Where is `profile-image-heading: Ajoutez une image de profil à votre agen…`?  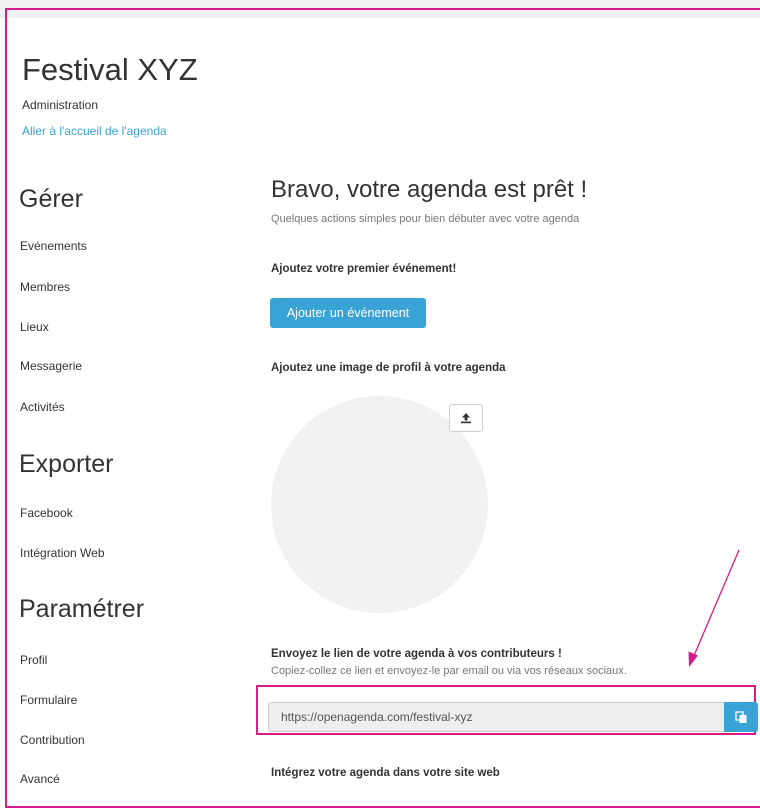 profile-image-heading: Ajoutez une image de profil à votre agen… is located at coordinates (388, 368).